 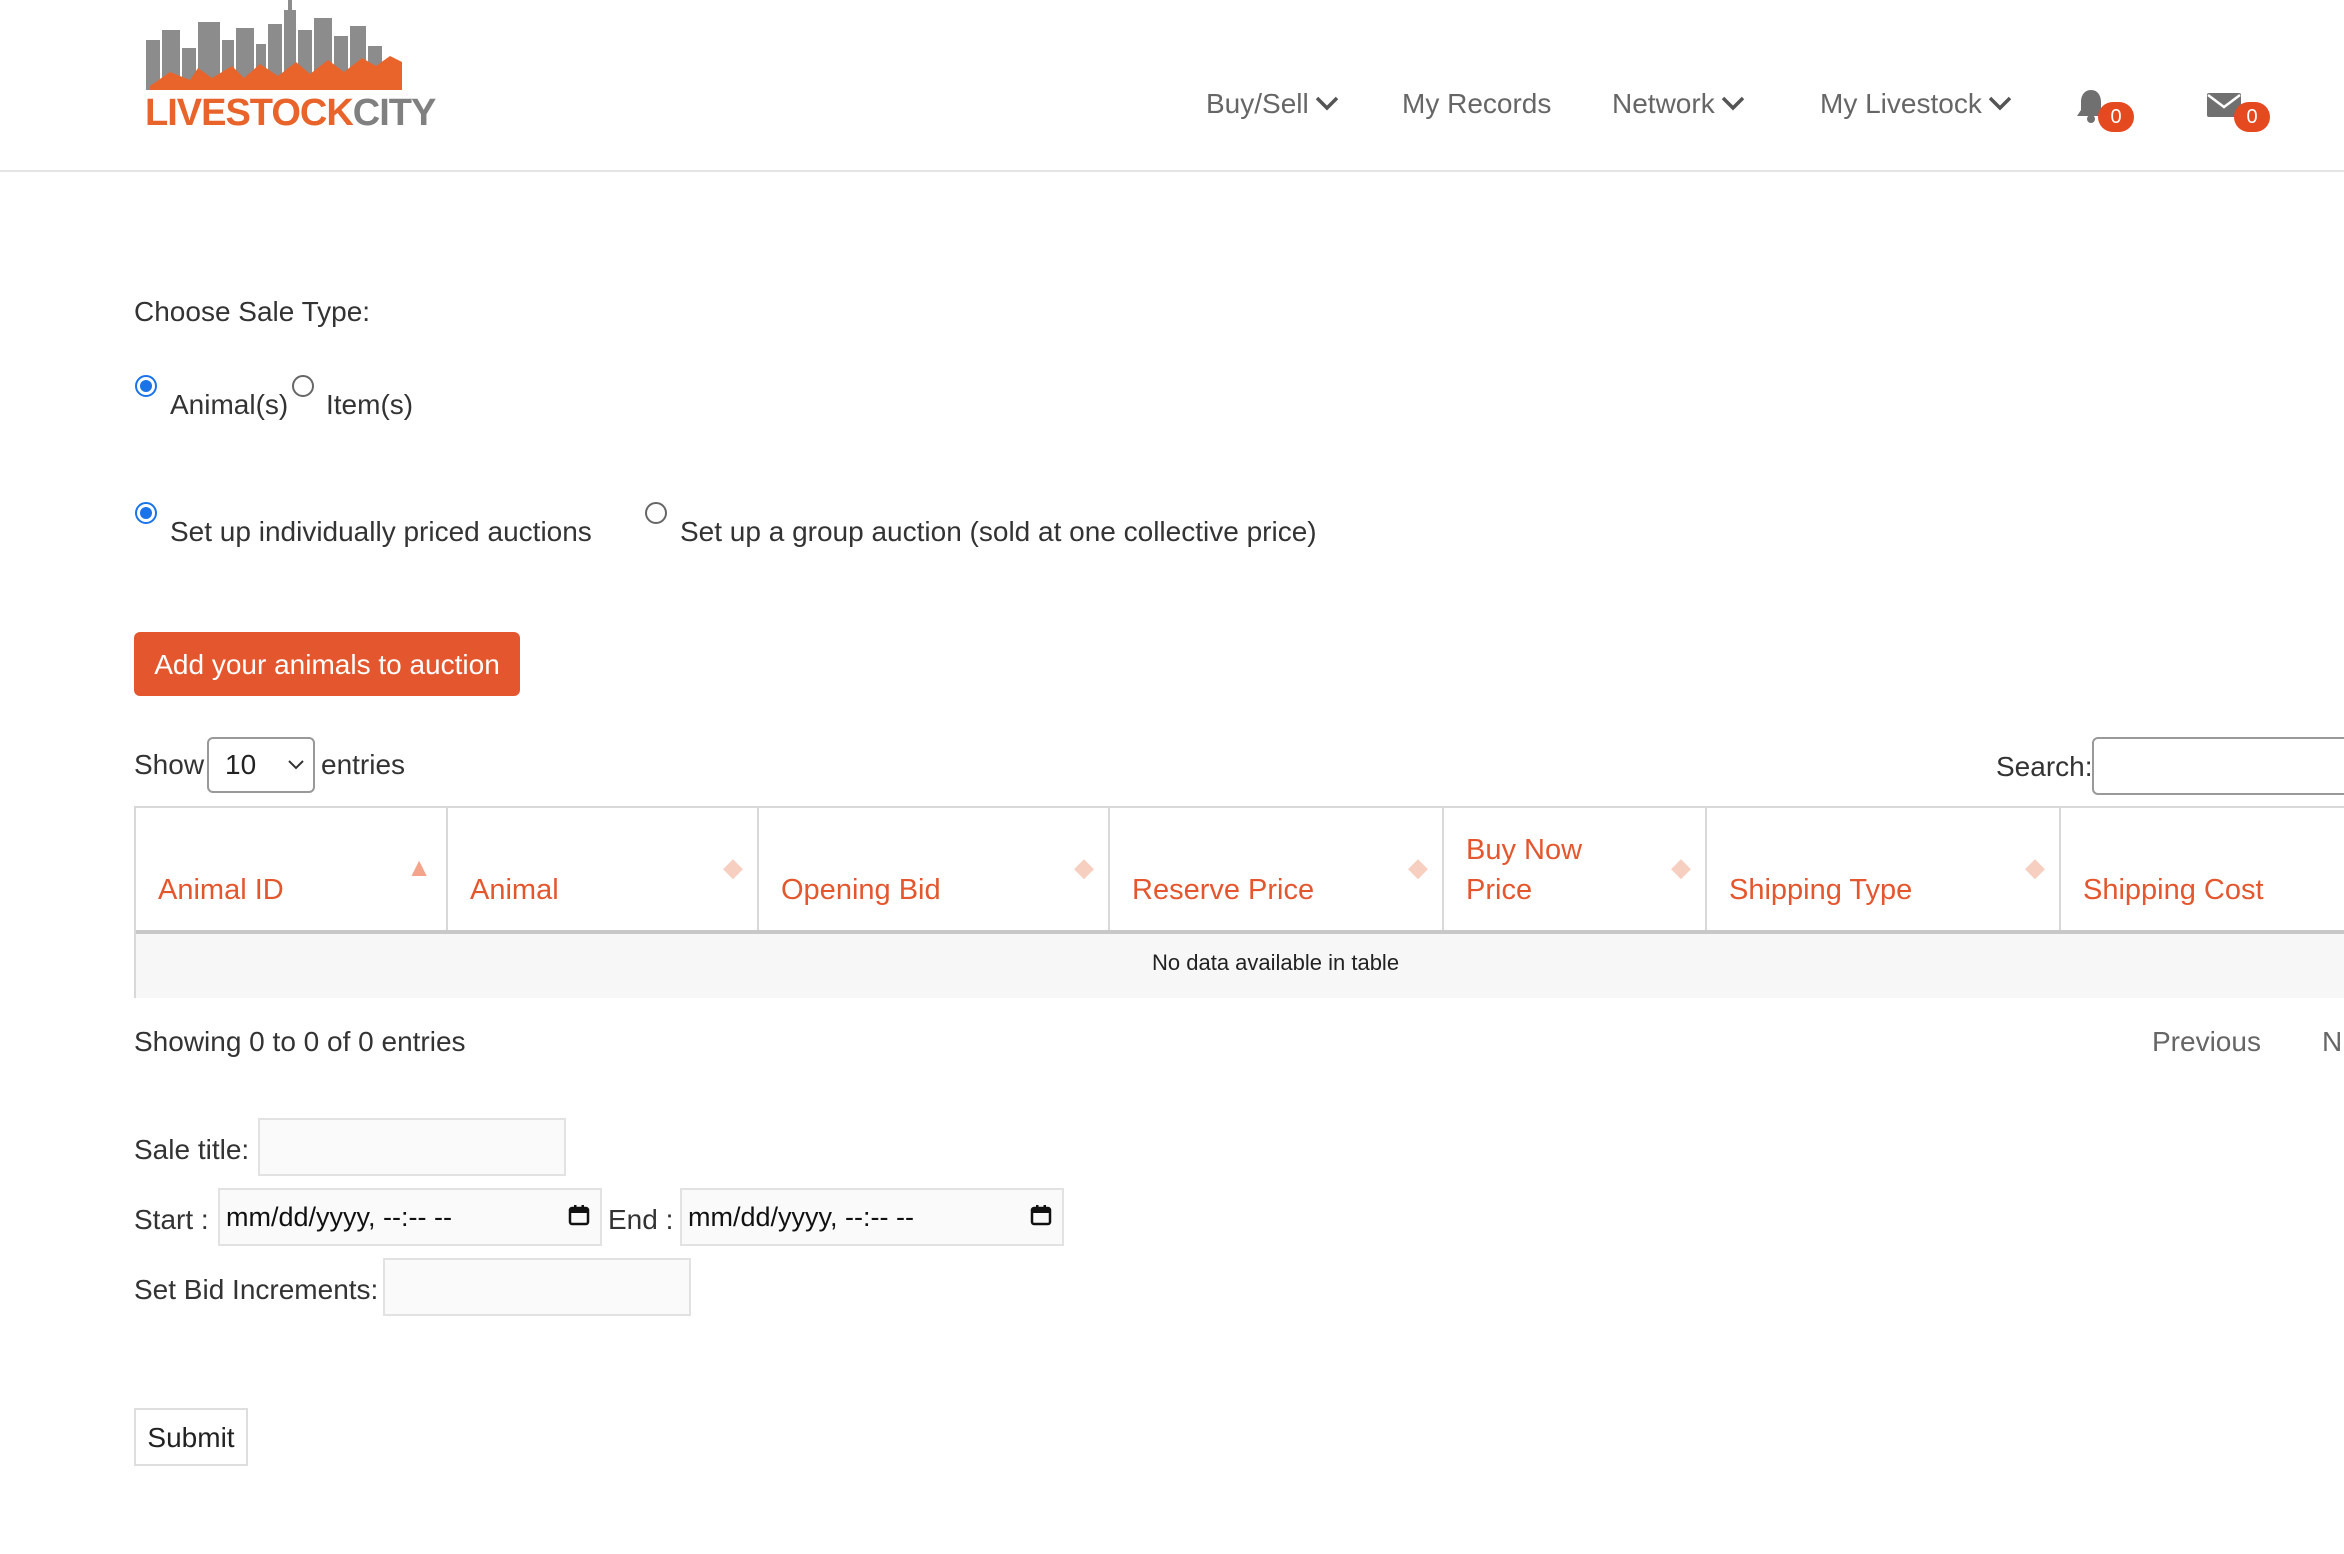 What do you see at coordinates (1884, 870) in the screenshot?
I see `column-header-shipping-type: Shipping Type ◆` at bounding box center [1884, 870].